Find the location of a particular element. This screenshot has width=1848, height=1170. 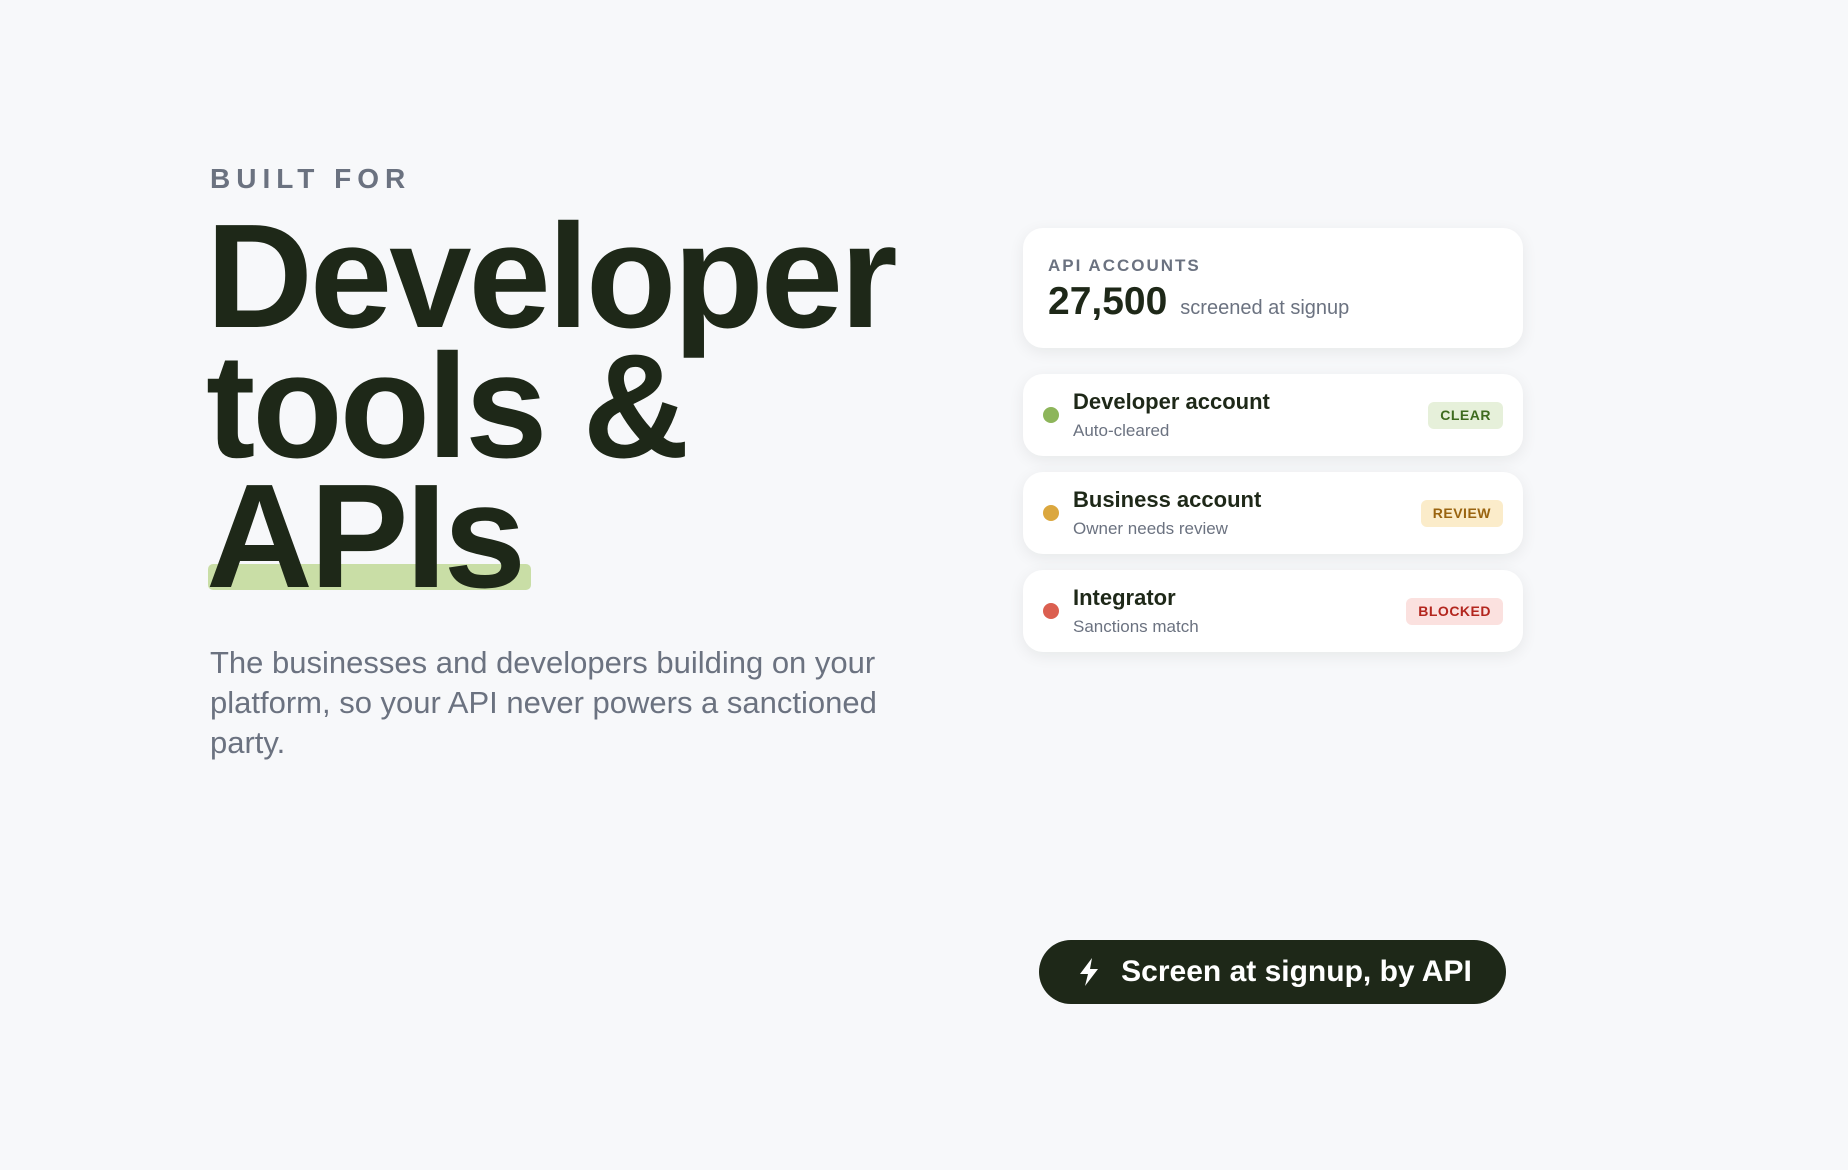

hero-eyebrow: BUILT FOR is located at coordinates (311, 178).